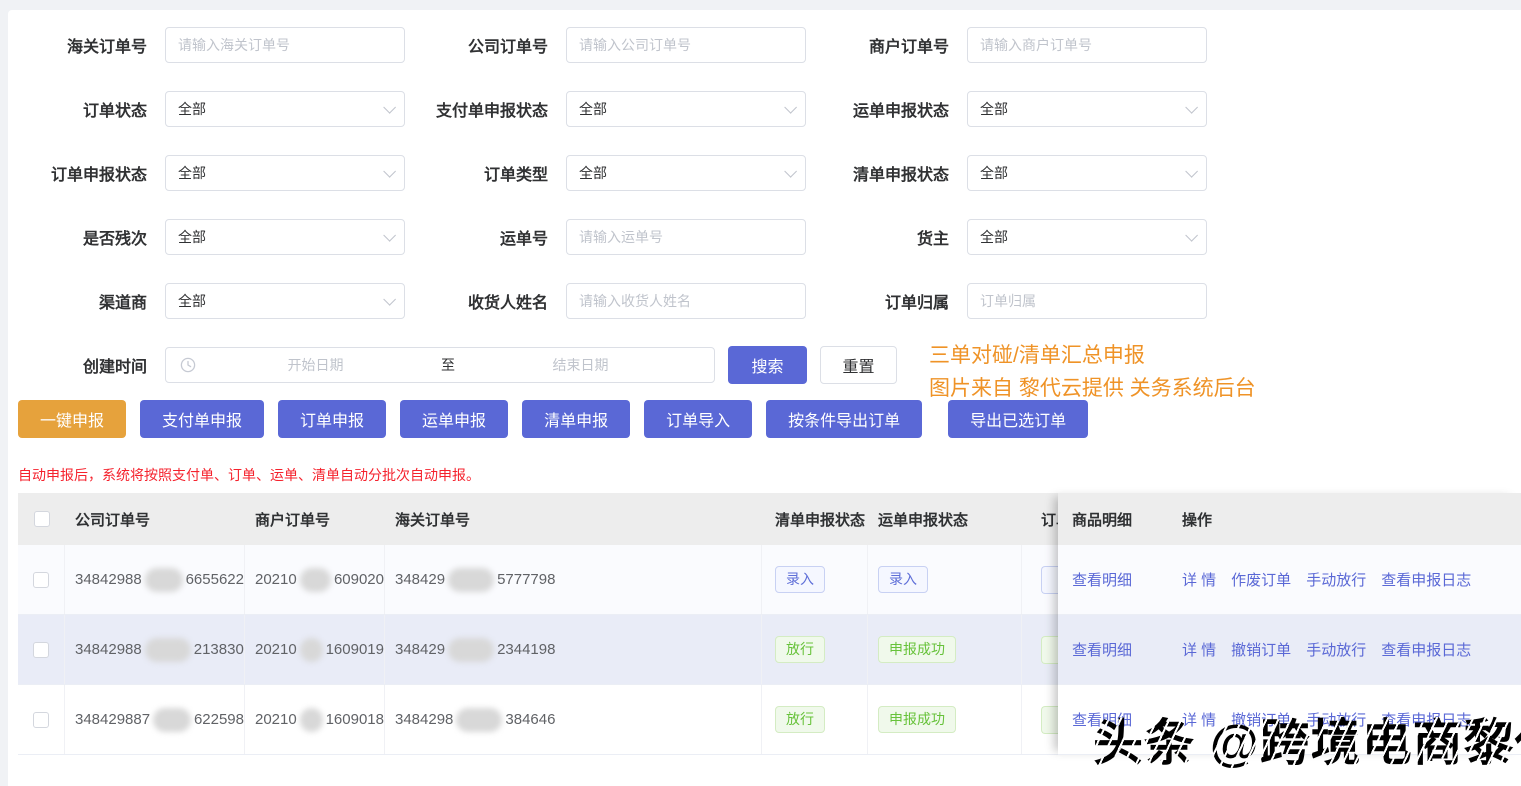 Image resolution: width=1521 pixels, height=786 pixels. I want to click on select-all-checkbox, so click(41, 519).